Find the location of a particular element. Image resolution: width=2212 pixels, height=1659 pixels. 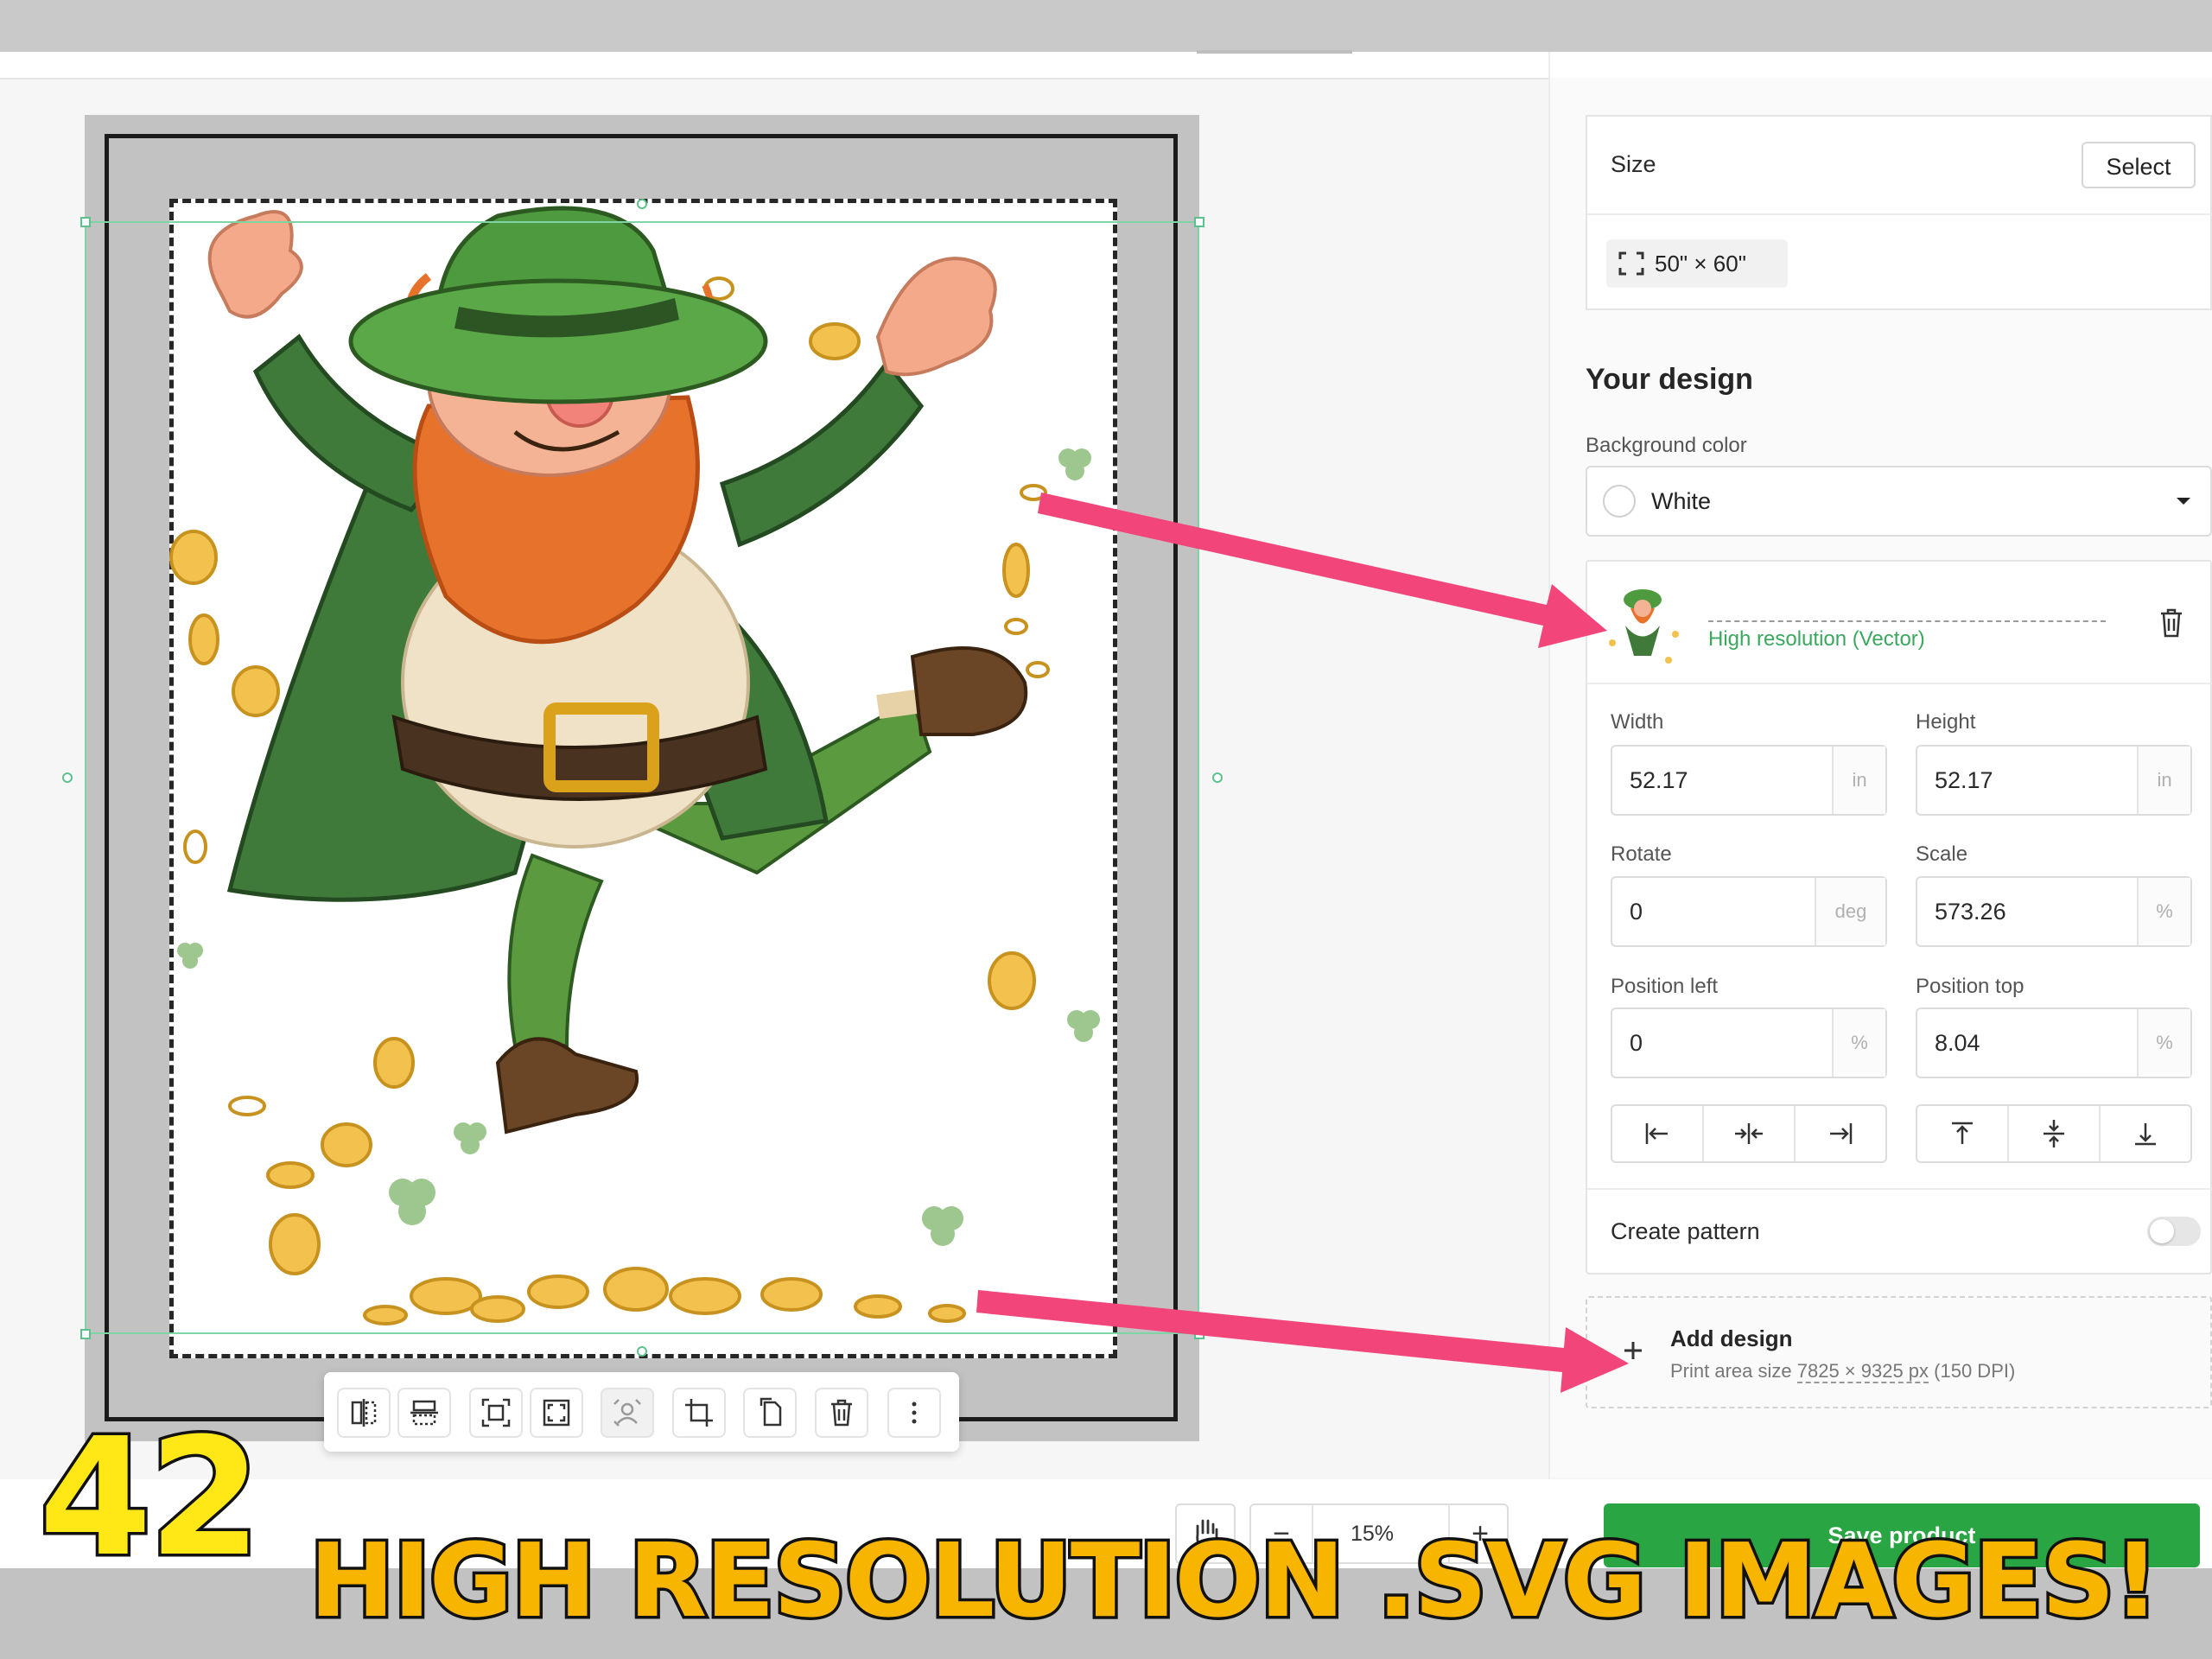

position-top-label: Position top is located at coordinates (1970, 986).